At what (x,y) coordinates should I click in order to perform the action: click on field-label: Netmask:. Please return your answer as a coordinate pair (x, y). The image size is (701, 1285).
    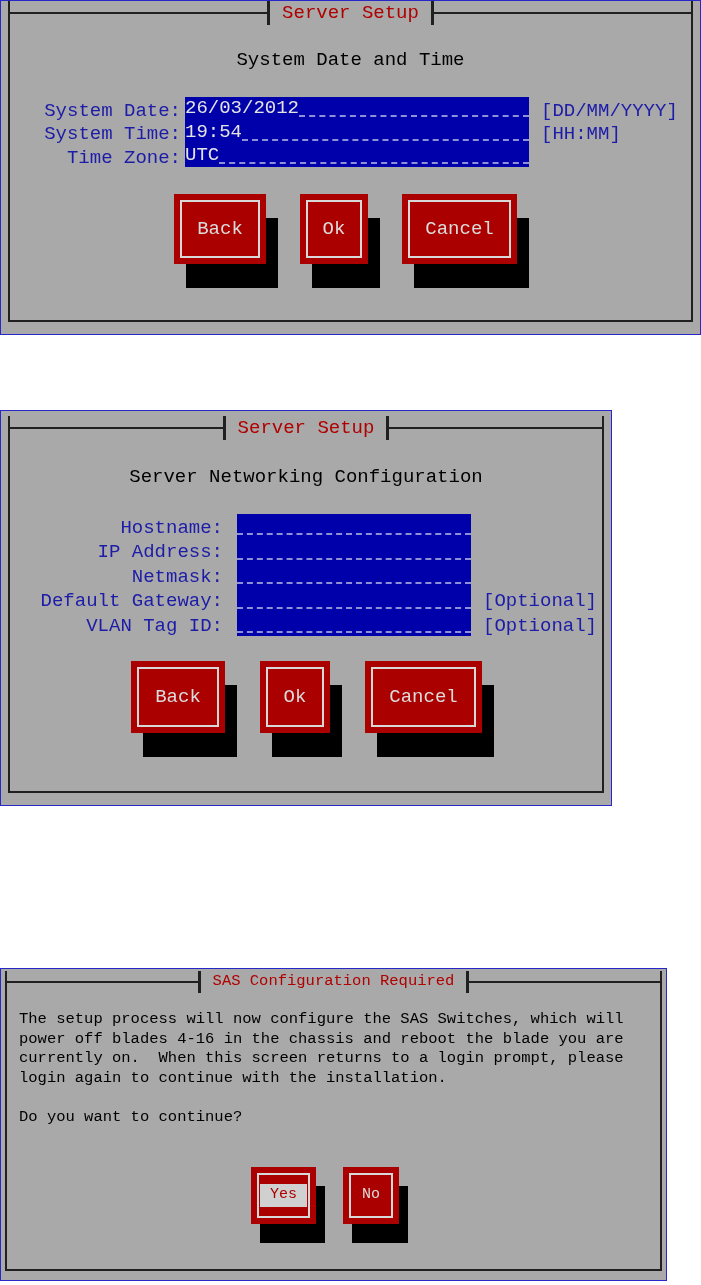
    Looking at the image, I should click on (176, 576).